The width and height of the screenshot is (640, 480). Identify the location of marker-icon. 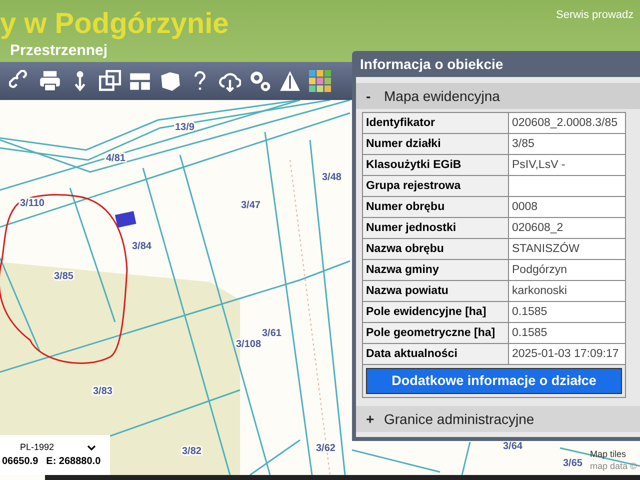
(125, 219).